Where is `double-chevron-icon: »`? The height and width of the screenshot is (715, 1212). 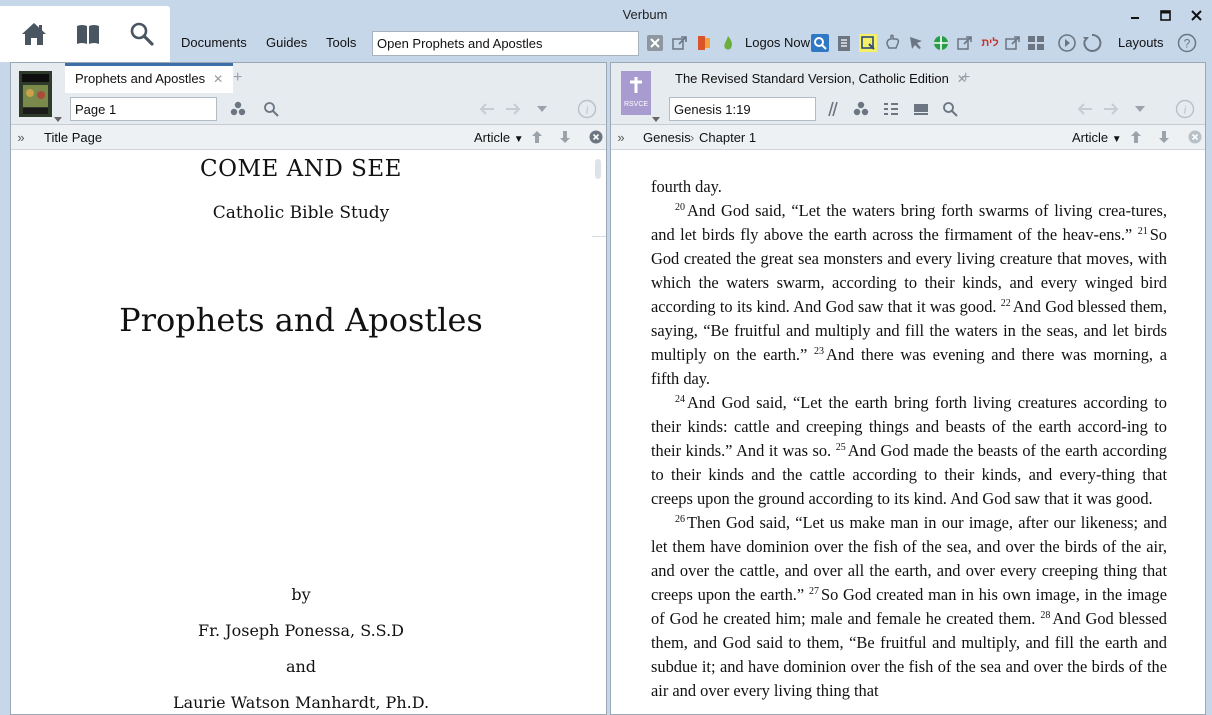
double-chevron-icon: » is located at coordinates (621, 137).